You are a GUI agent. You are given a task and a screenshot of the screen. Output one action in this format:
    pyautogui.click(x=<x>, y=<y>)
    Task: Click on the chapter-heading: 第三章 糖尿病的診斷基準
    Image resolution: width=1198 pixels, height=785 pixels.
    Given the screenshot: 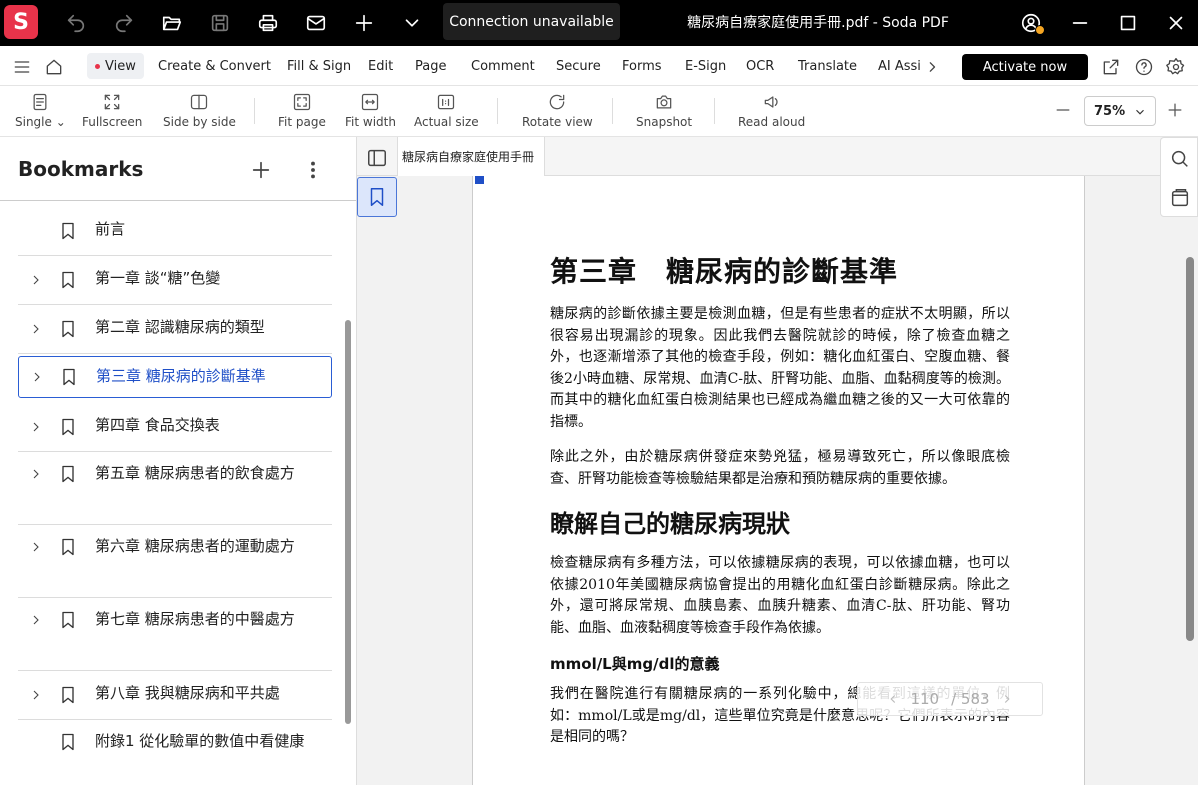 What is the action you would take?
    pyautogui.click(x=724, y=271)
    